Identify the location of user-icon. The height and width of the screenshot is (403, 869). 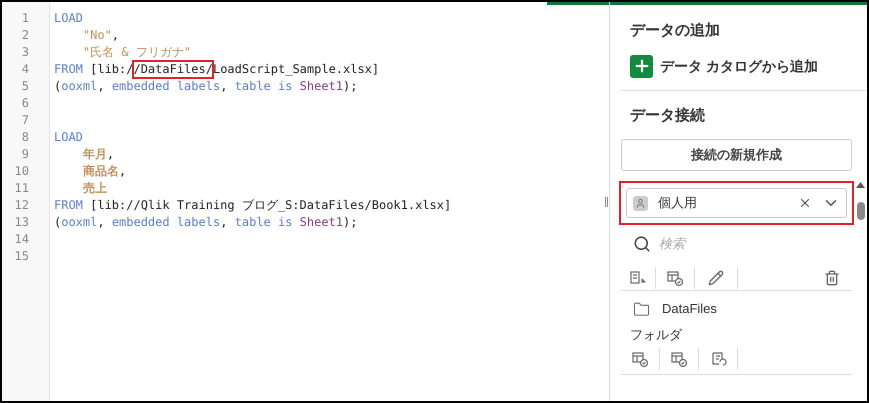
(640, 203).